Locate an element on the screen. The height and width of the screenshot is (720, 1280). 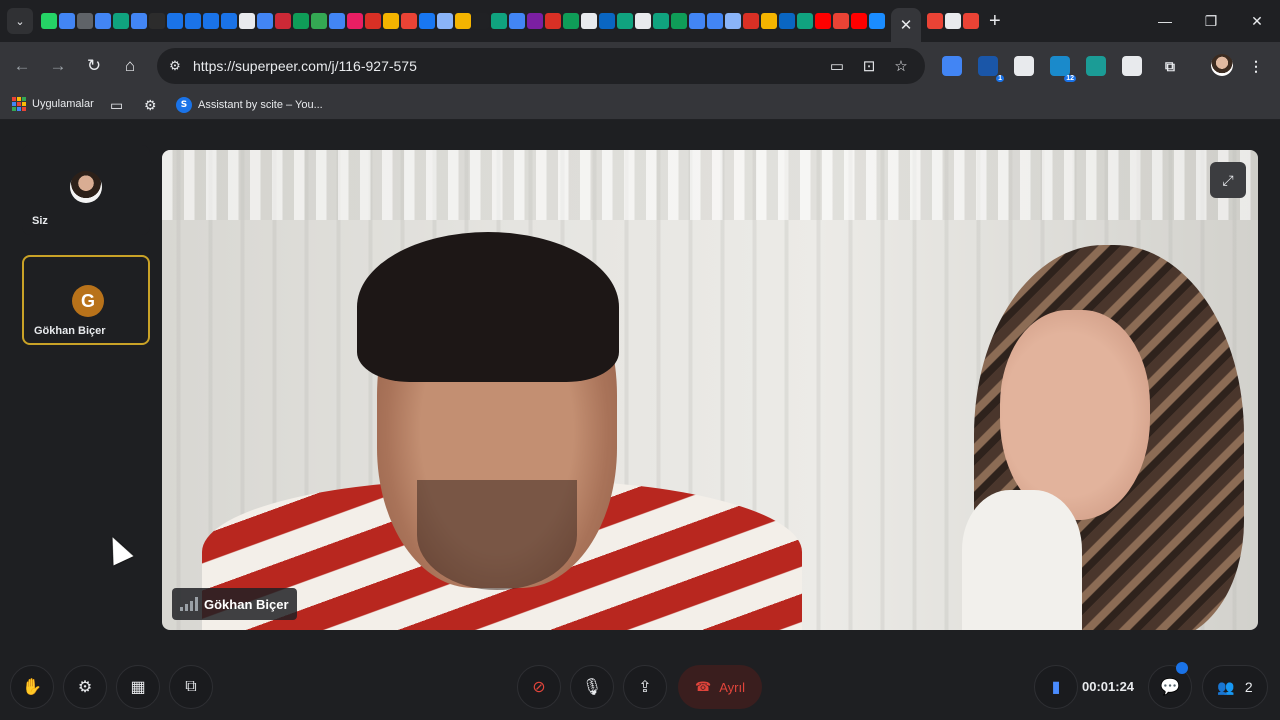
new-tab-button: + is located at coordinates (995, 21).